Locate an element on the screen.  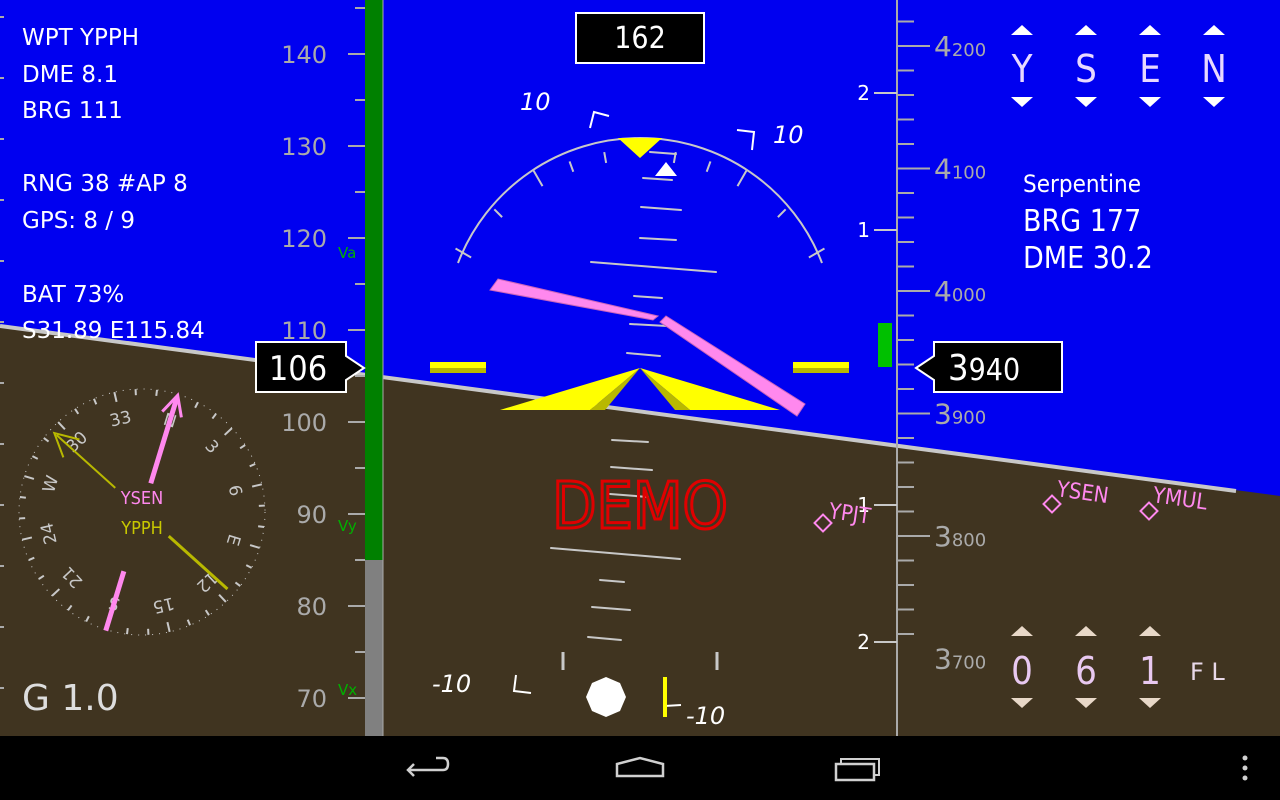
target-waypoint-info: Serpentine BRG 177 DME 30.2 is located at coordinates (1088, 223).